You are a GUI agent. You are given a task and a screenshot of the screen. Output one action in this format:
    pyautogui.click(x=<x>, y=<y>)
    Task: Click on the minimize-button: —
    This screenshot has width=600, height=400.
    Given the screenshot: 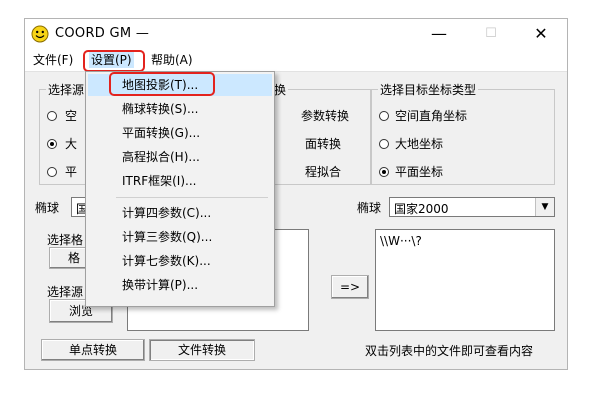 What is the action you would take?
    pyautogui.click(x=439, y=34)
    